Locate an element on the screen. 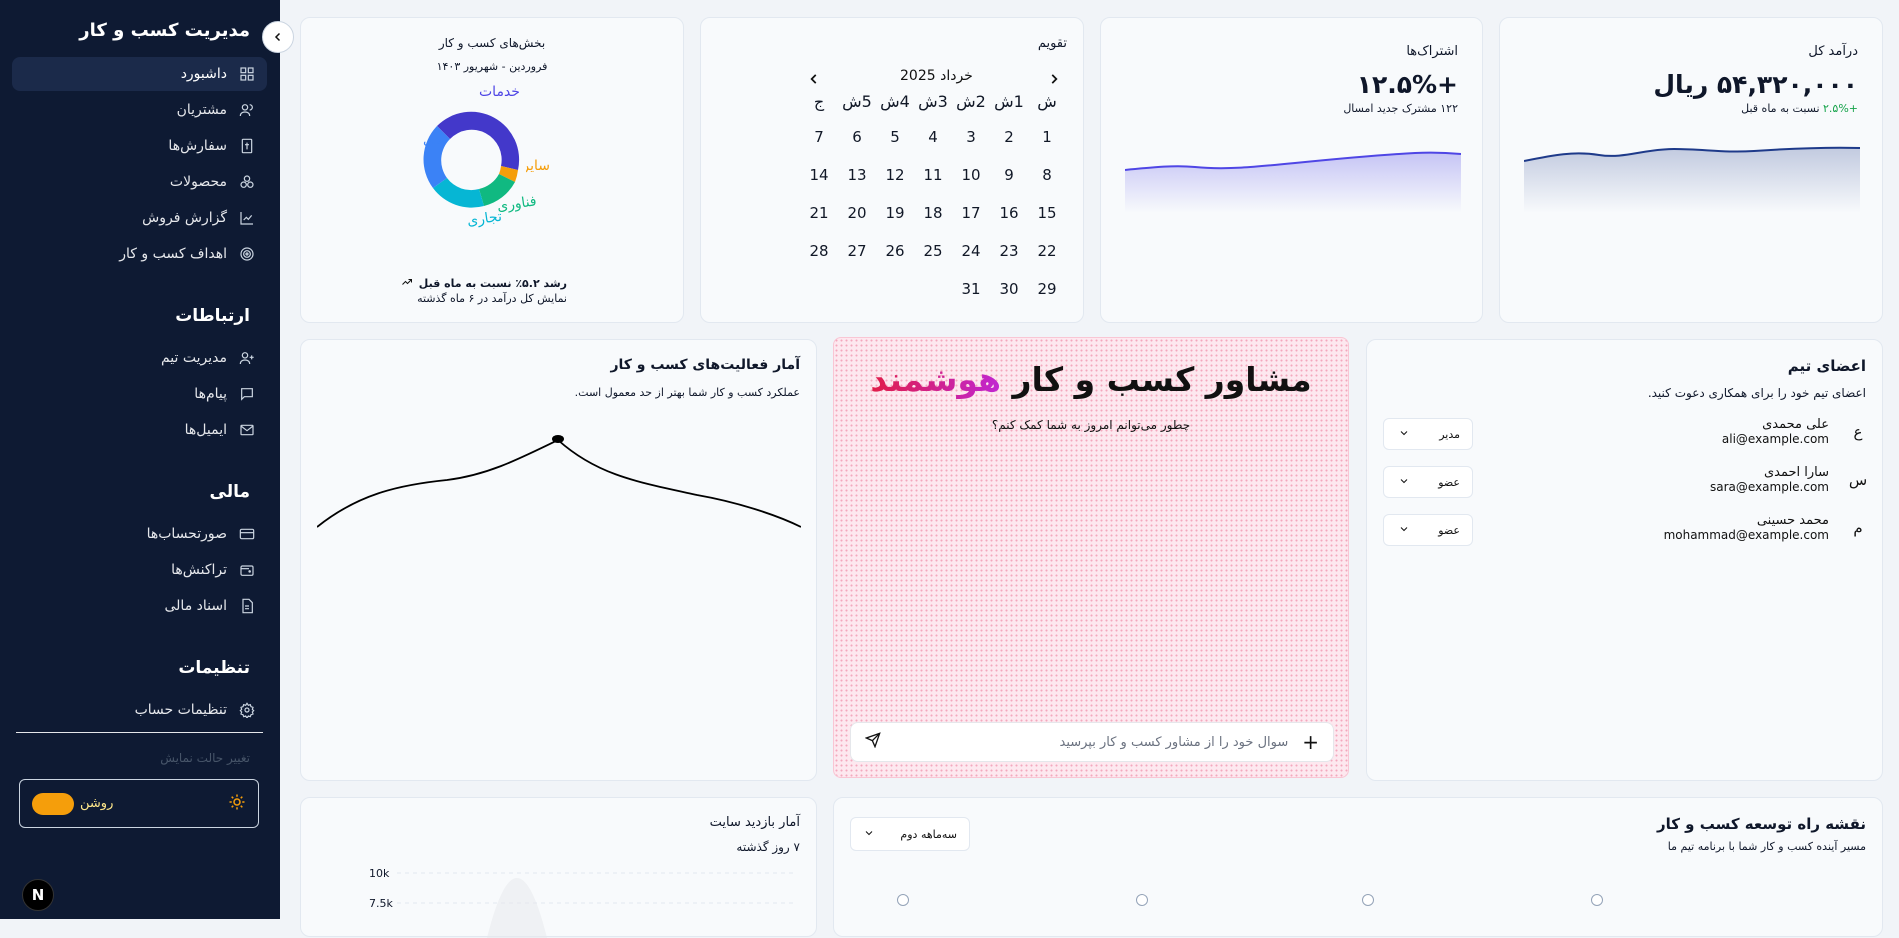  collapse-sidebar-button is located at coordinates (278, 37).